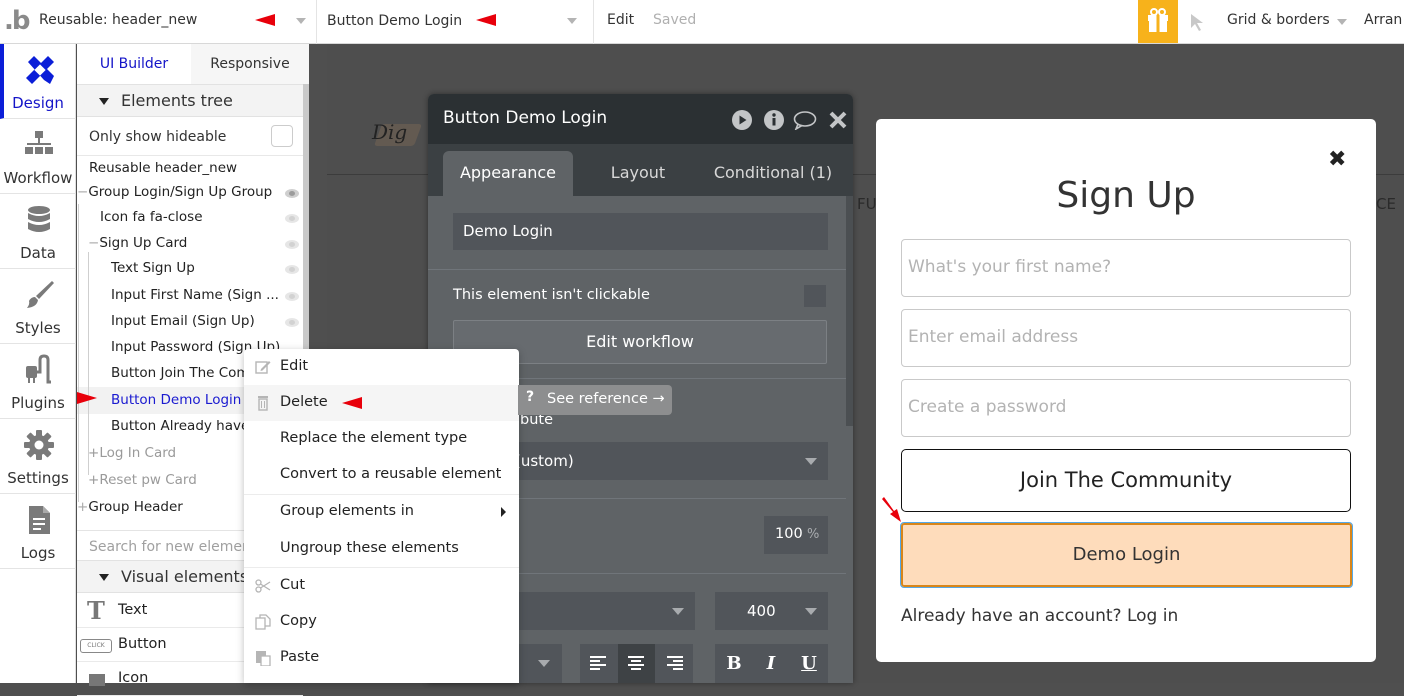  What do you see at coordinates (1126, 408) in the screenshot?
I see `password-input: Create a password` at bounding box center [1126, 408].